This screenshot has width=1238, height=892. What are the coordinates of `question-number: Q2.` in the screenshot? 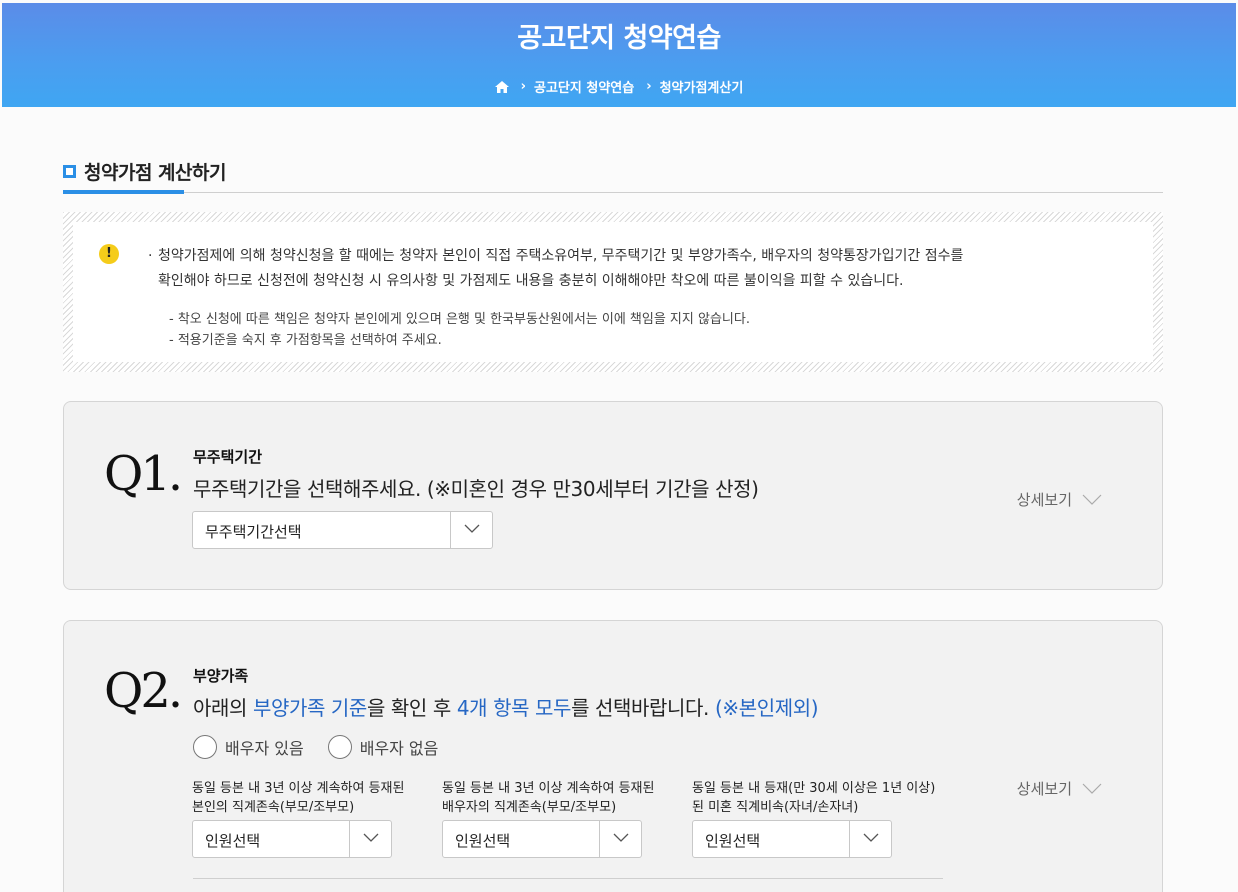 It's located at (142, 691).